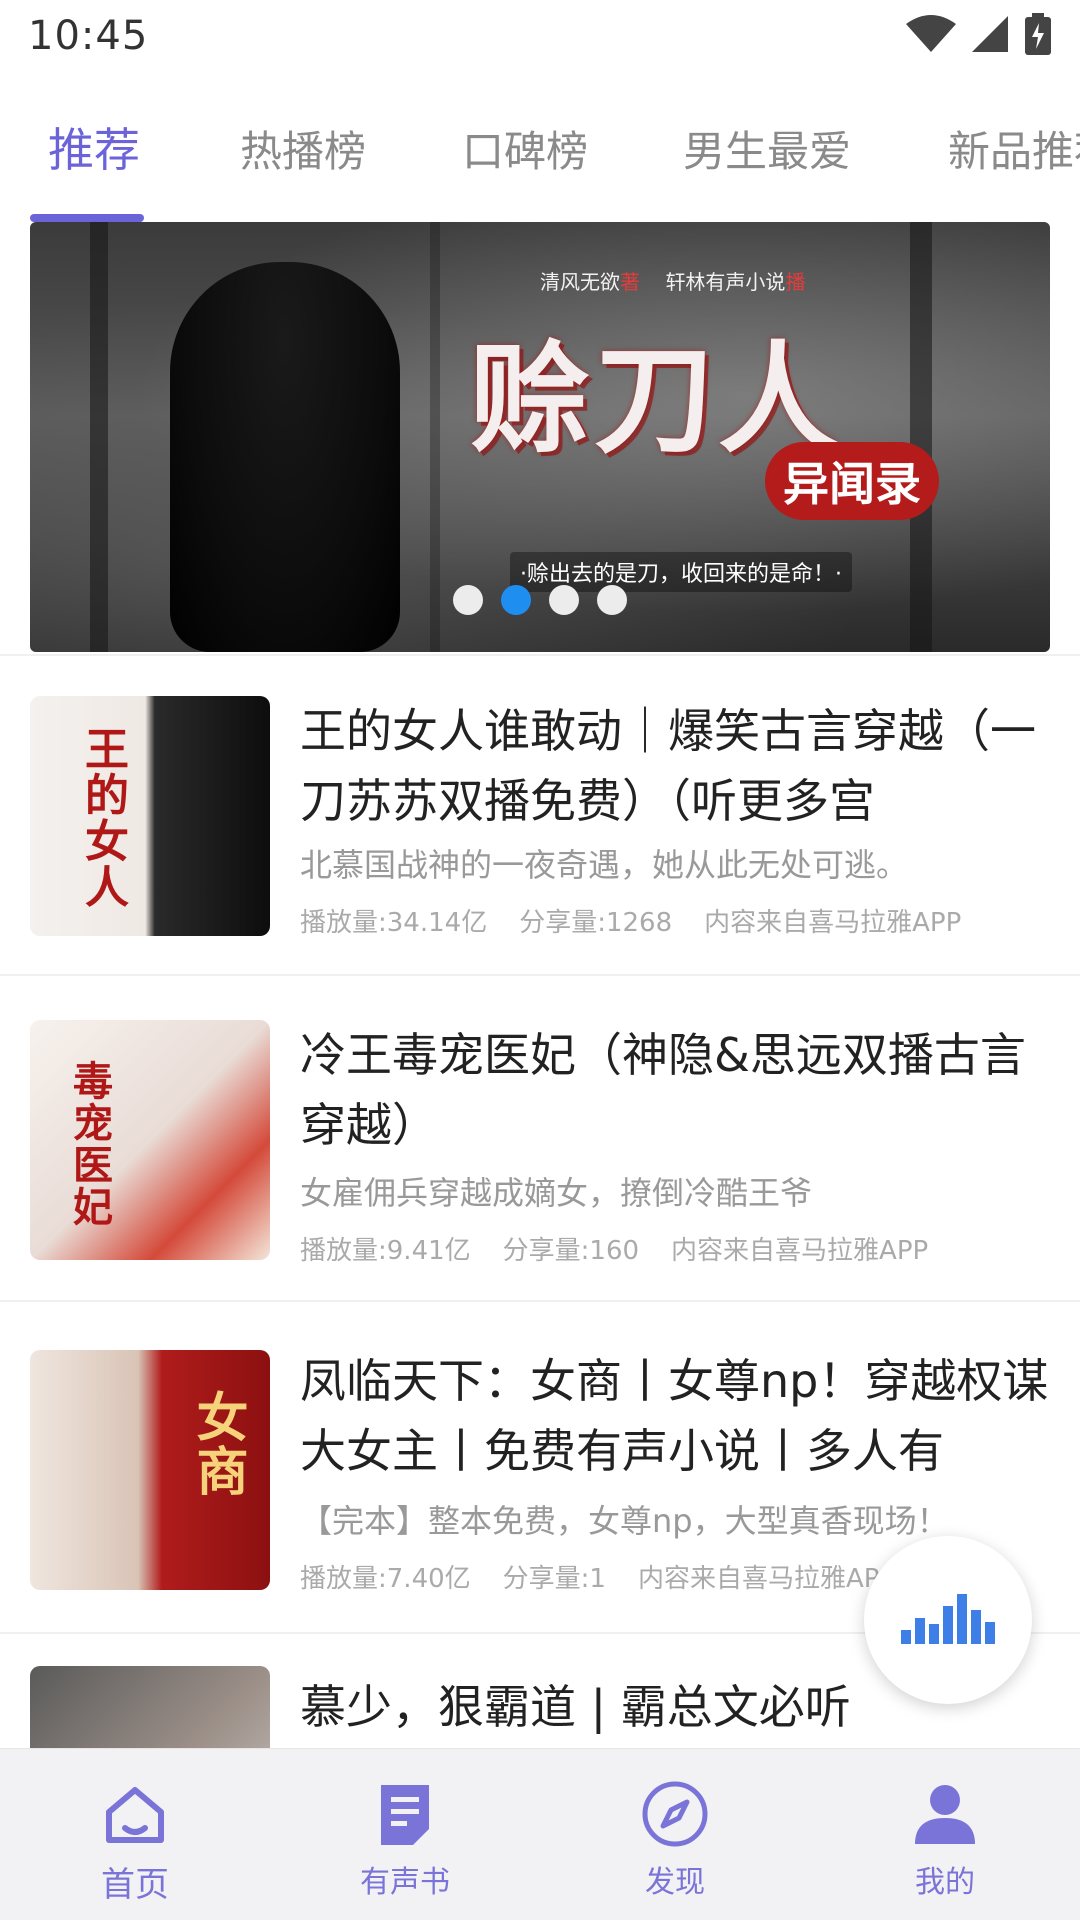  Describe the element at coordinates (405, 1882) in the screenshot. I see `nav-audiobooks-label: 有声书` at that location.